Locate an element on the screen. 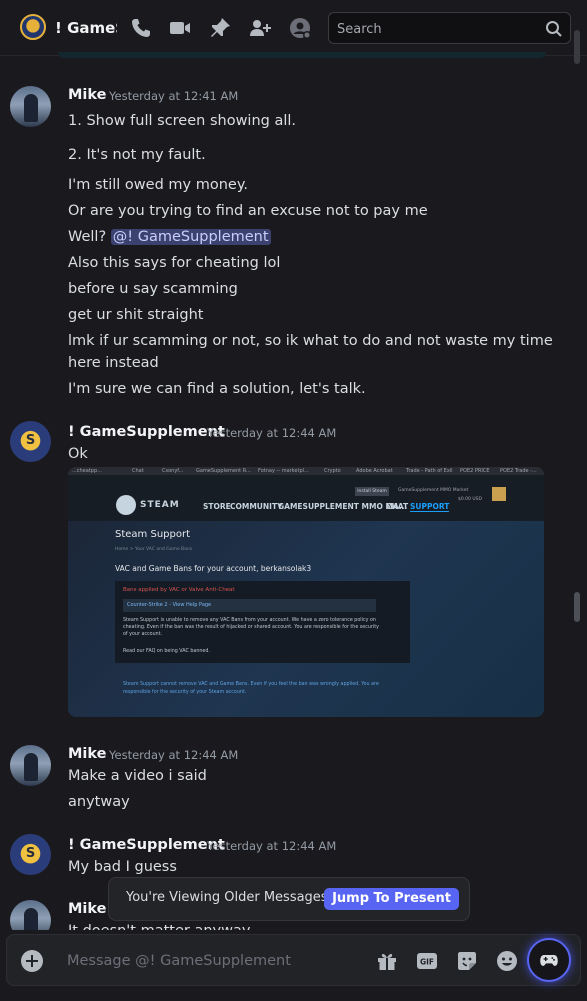 The image size is (587, 1001). steam-avatar is located at coordinates (499, 494).